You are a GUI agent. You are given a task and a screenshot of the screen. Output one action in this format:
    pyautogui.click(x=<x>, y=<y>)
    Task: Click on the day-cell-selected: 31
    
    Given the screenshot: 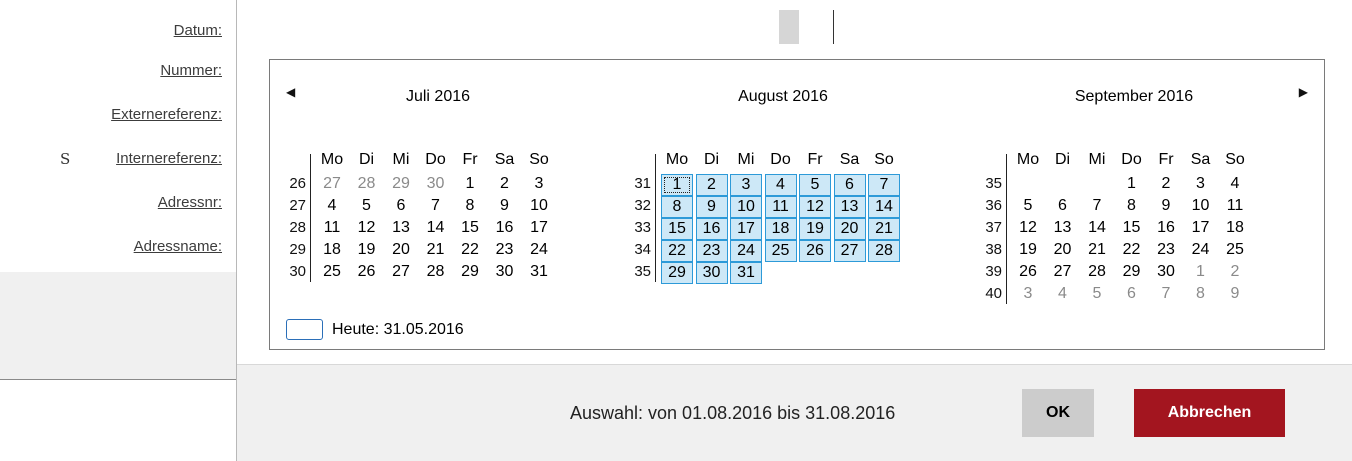 What is the action you would take?
    pyautogui.click(x=746, y=273)
    